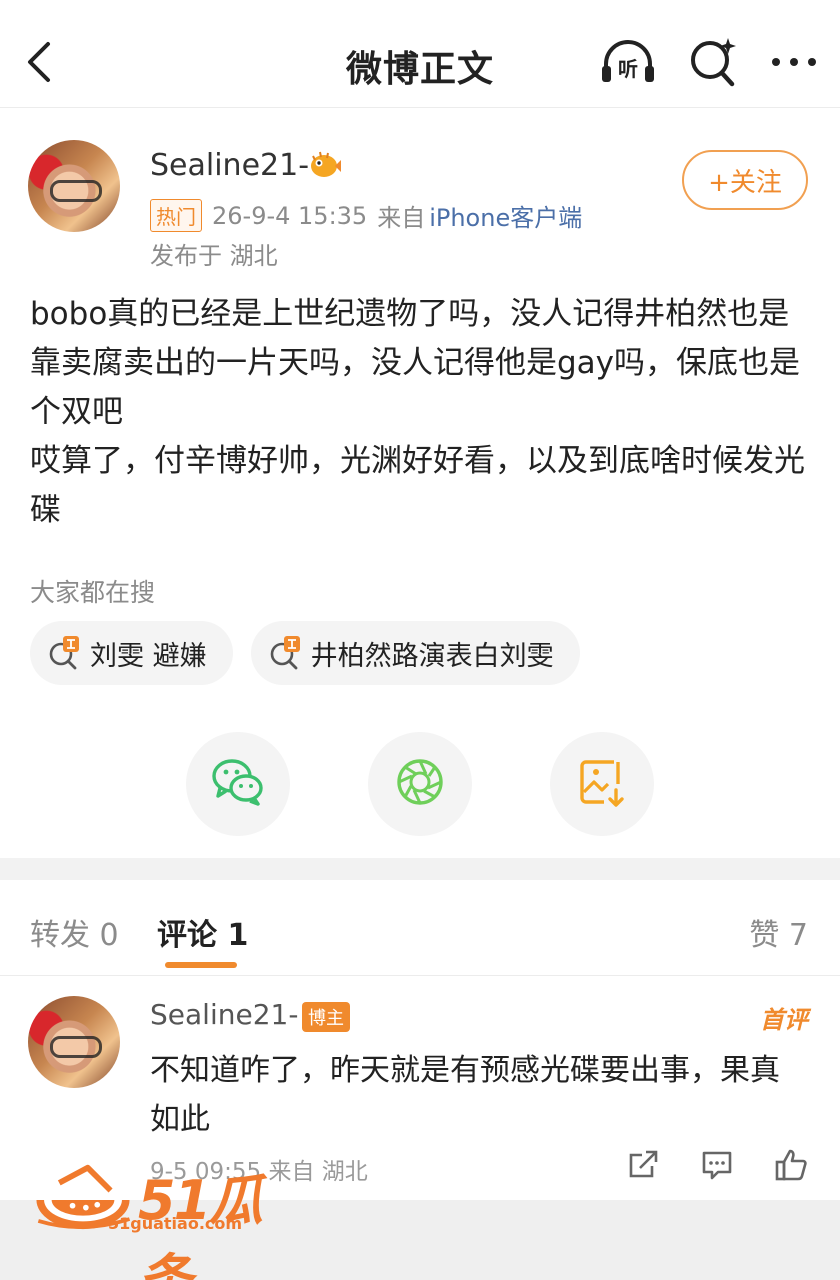 This screenshot has height=1280, width=840. I want to click on share-moments-button, so click(420, 784).